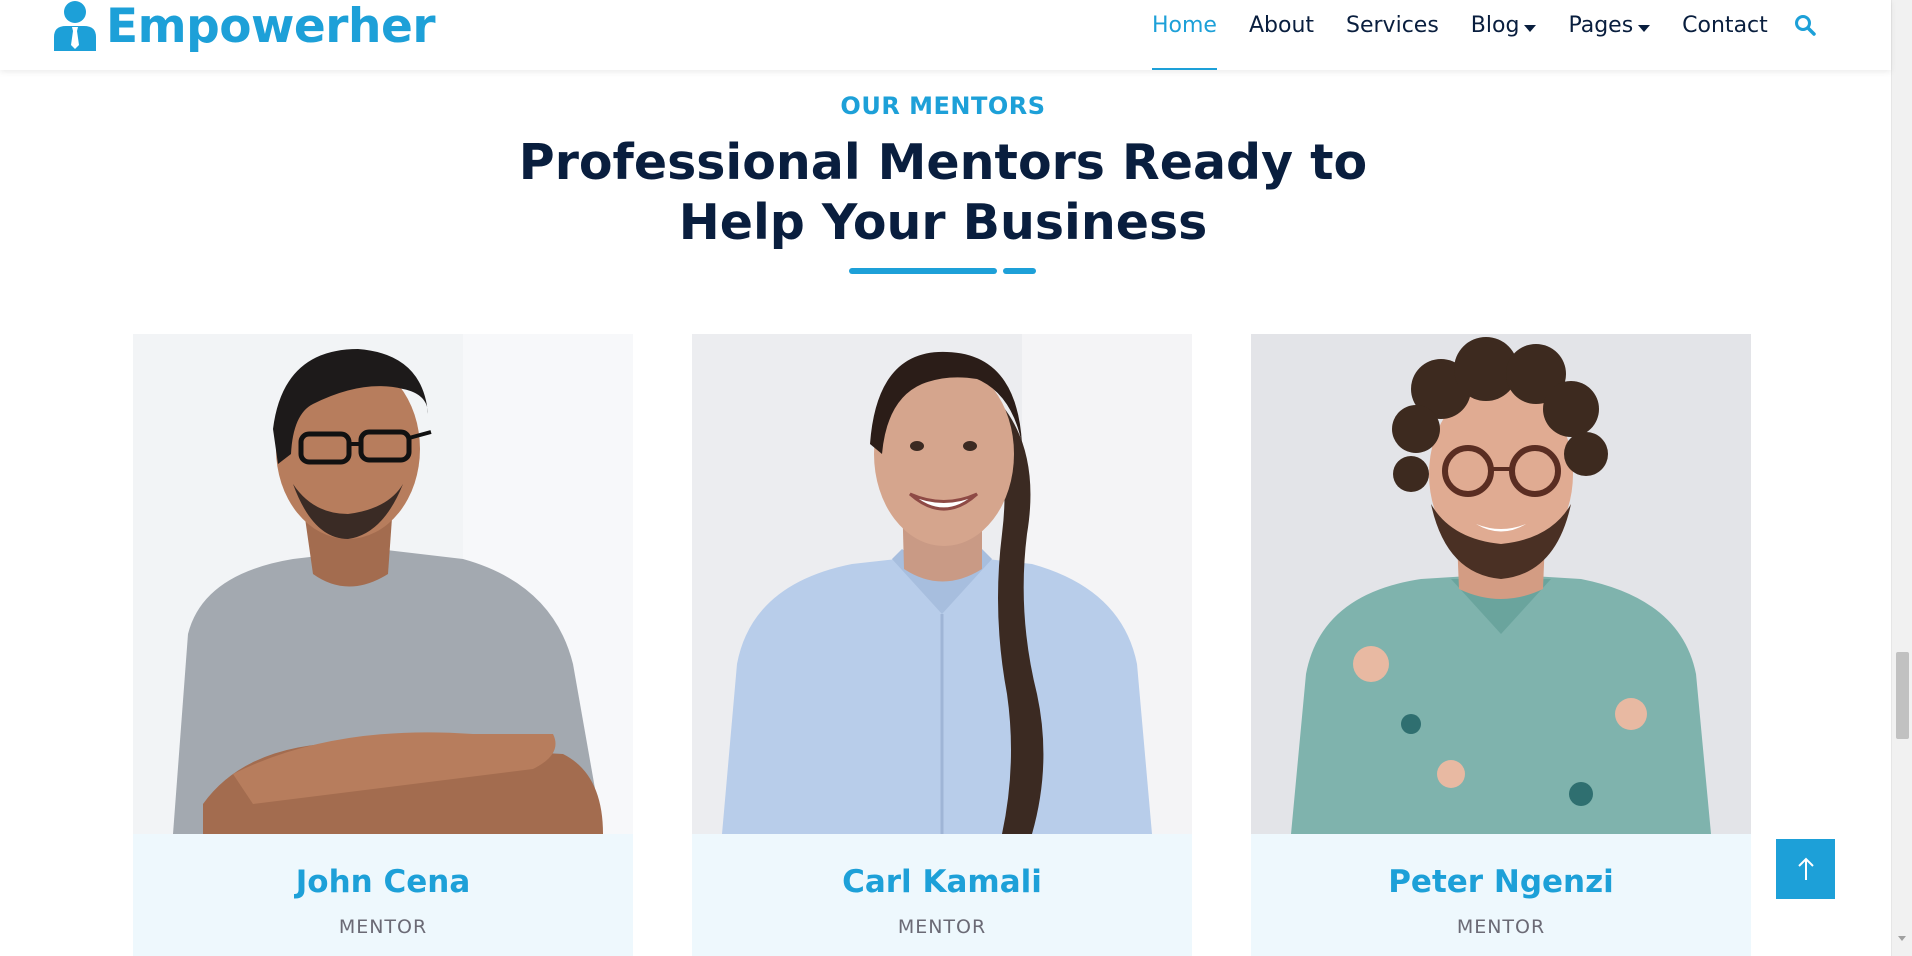 The image size is (1912, 956). I want to click on brand-logo: Empowerher, so click(244, 27).